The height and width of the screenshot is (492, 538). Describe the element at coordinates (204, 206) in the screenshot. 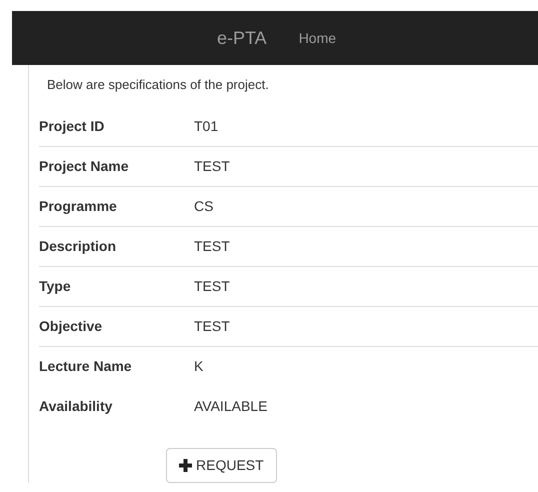

I see `spec-value: CS` at that location.